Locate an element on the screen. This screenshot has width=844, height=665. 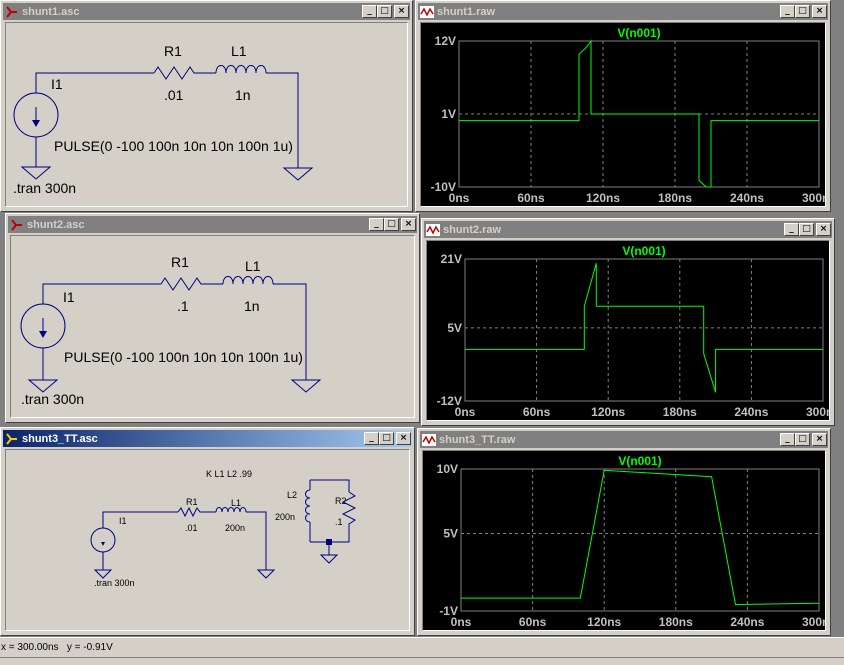
inductor-name: L1 is located at coordinates (239, 51).